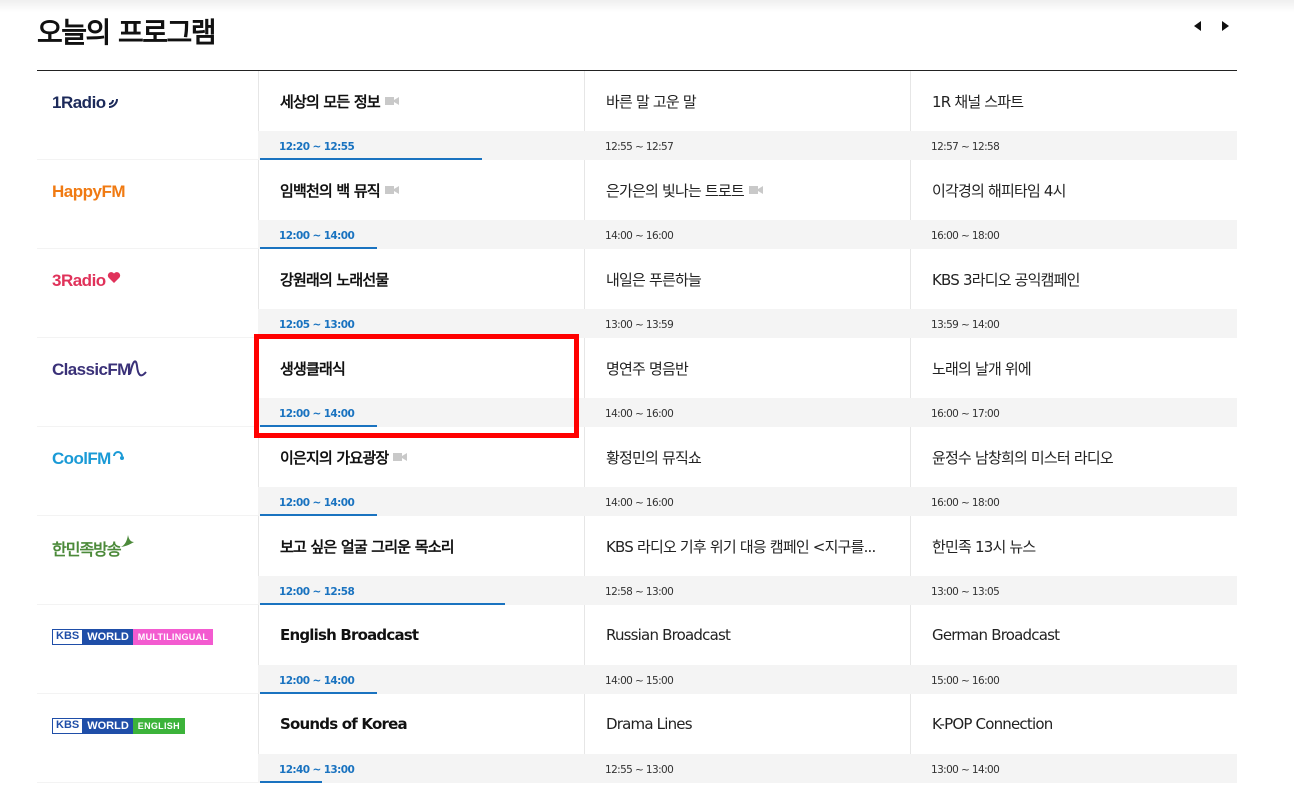 The width and height of the screenshot is (1294, 797). Describe the element at coordinates (747, 145) in the screenshot. I see `program-time-bar: 12:55 ~ 12:57` at that location.